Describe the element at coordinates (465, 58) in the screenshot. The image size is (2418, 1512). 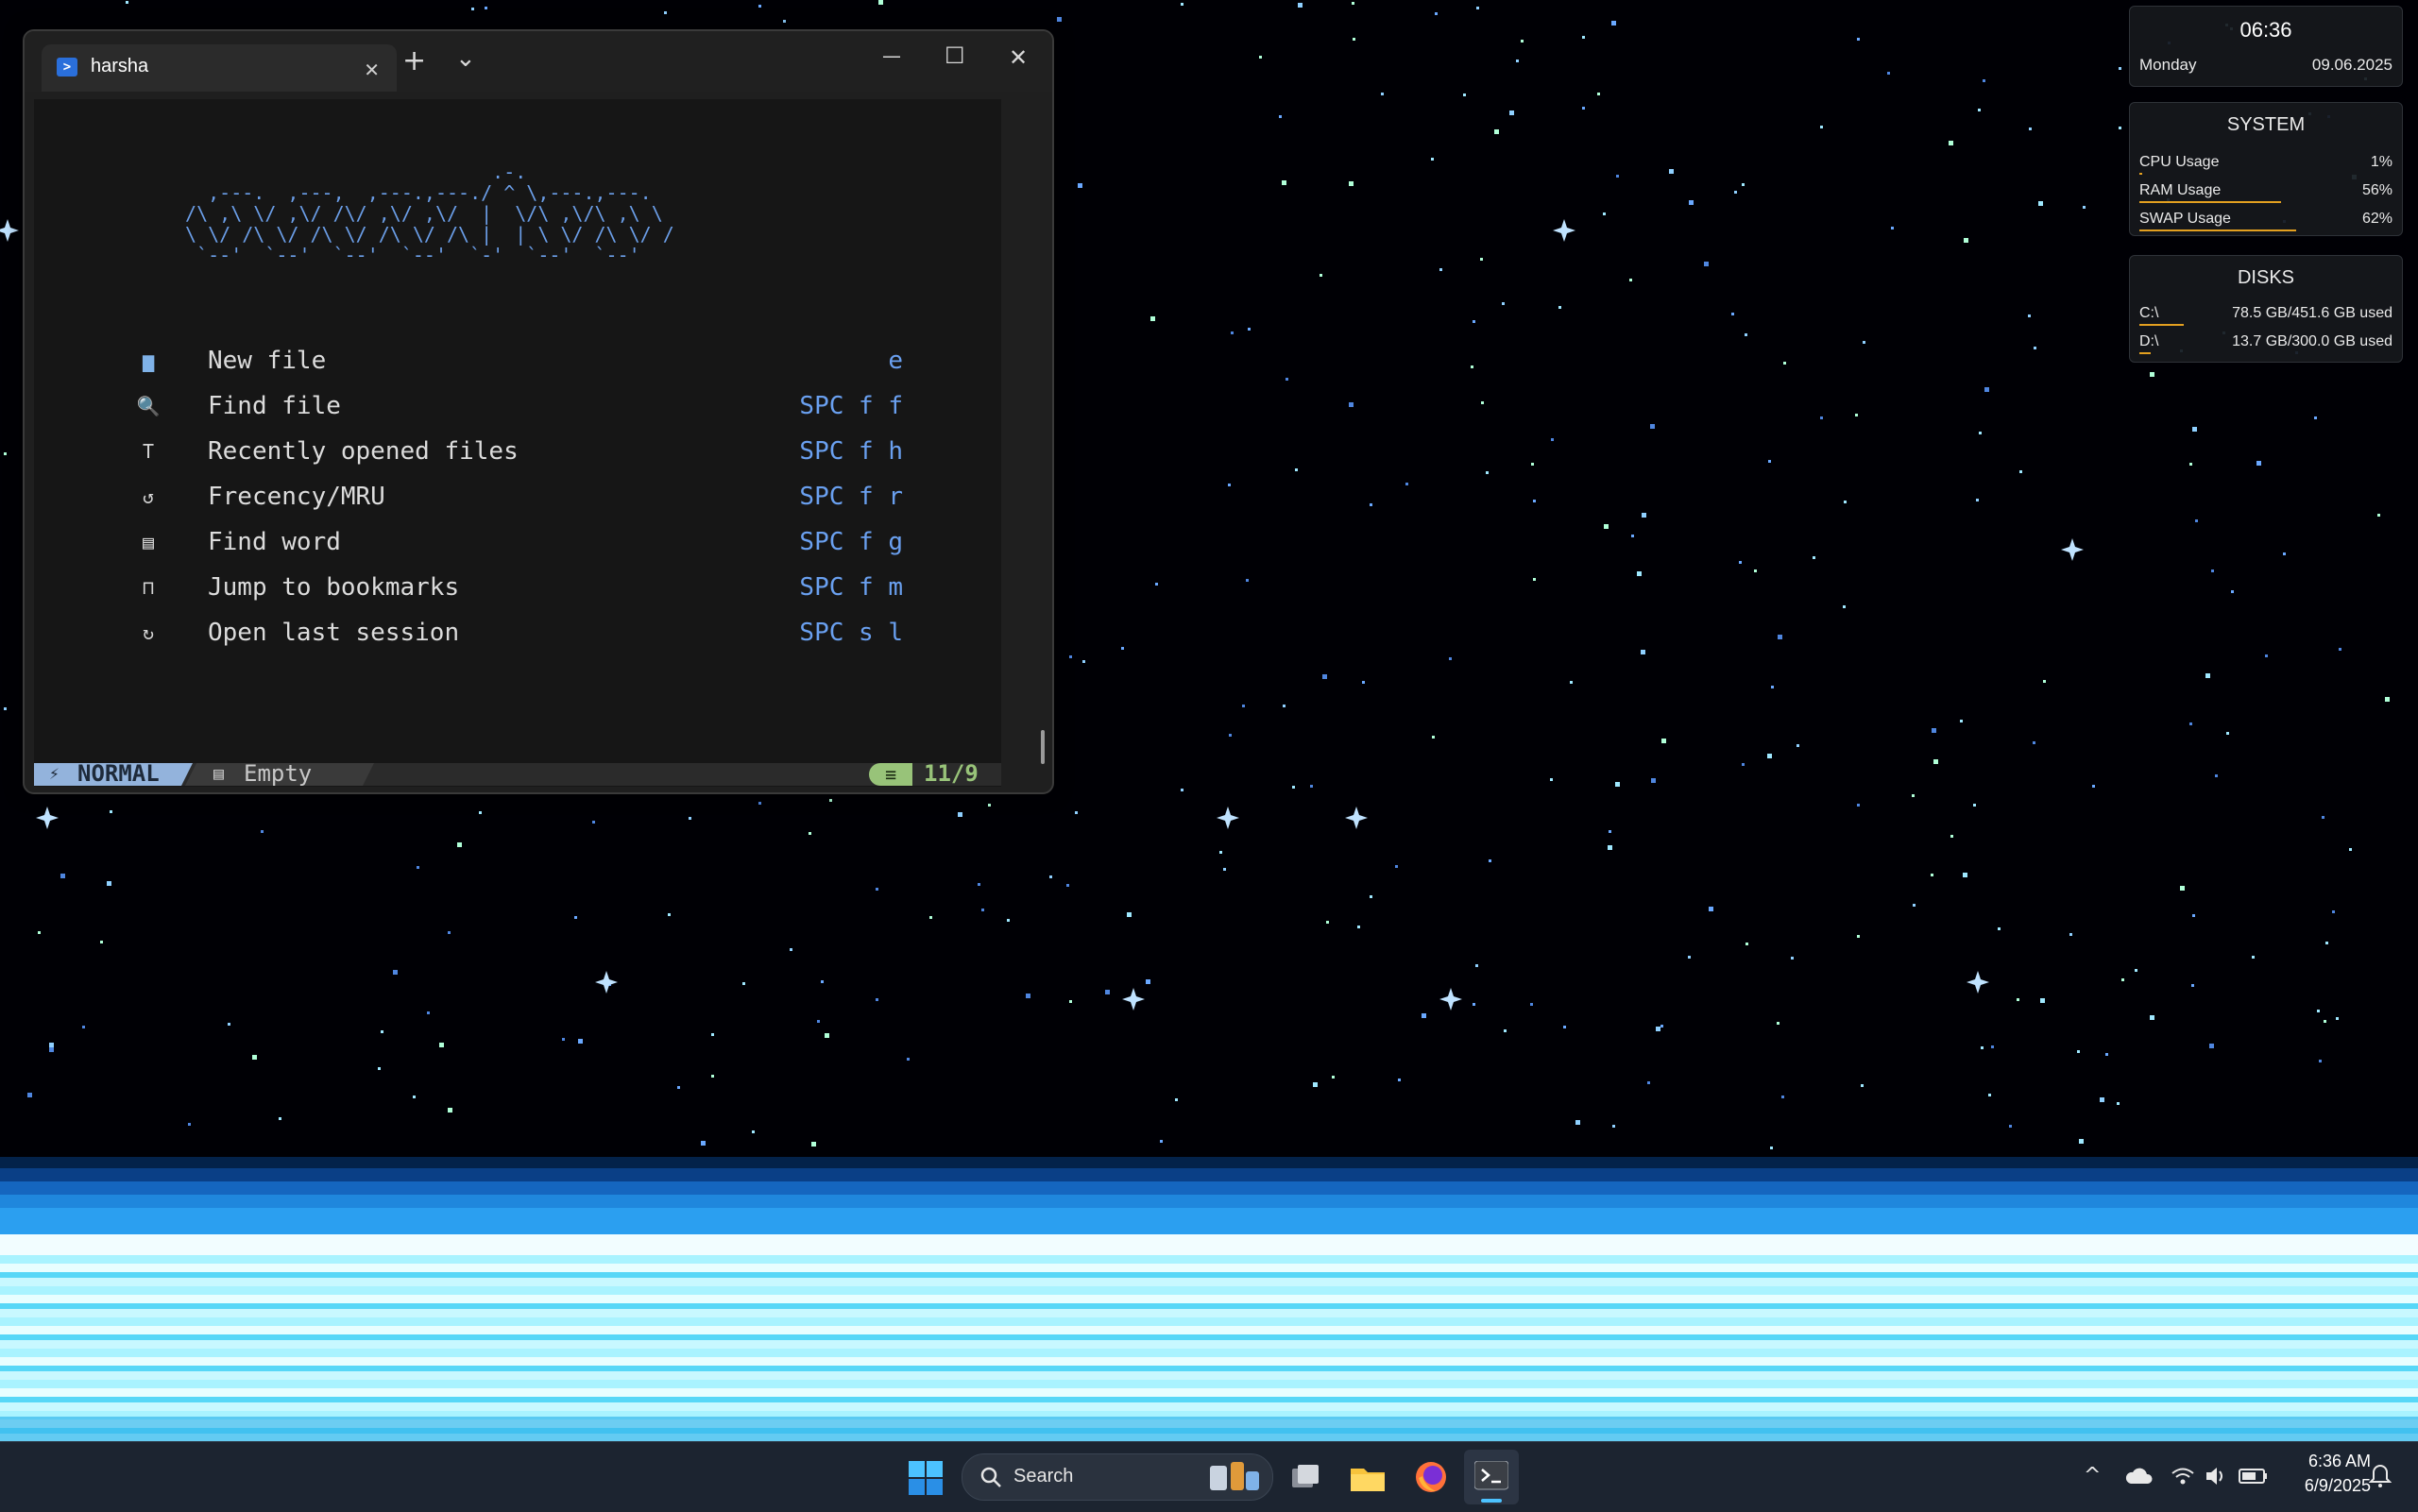
I see `tab-dropdown-icon: ⌄` at that location.